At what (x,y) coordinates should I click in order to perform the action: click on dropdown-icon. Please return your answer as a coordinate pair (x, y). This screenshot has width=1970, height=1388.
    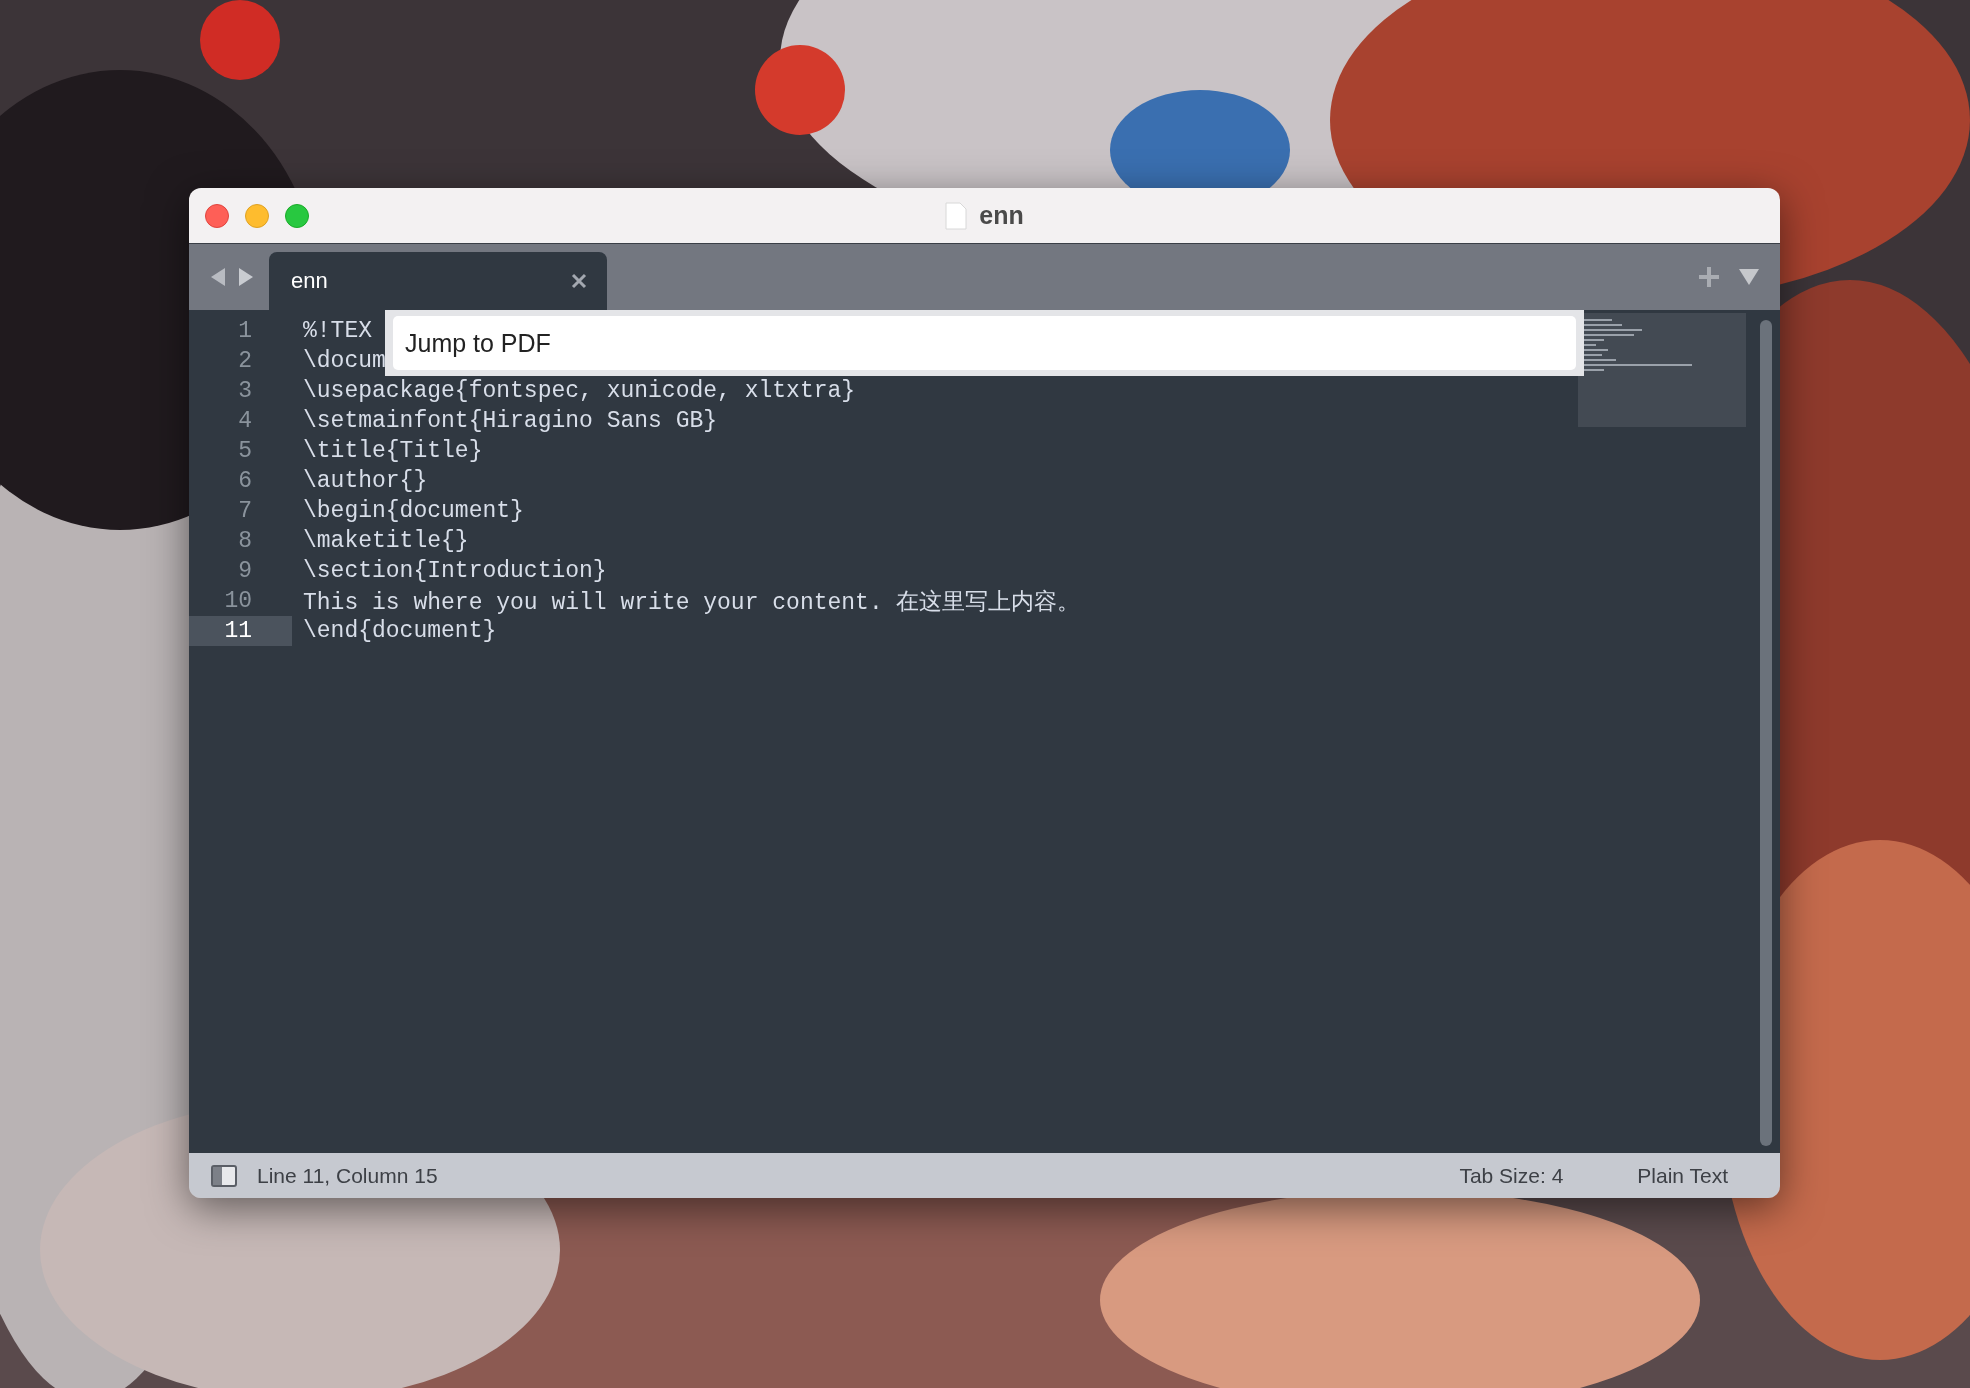
    Looking at the image, I should click on (1749, 277).